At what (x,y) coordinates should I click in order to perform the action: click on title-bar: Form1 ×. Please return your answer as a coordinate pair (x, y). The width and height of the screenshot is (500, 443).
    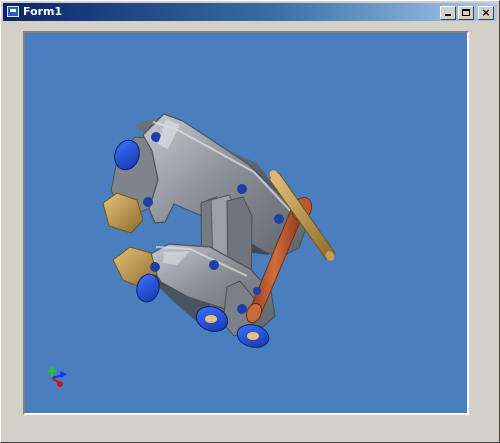
    Looking at the image, I should click on (250, 12).